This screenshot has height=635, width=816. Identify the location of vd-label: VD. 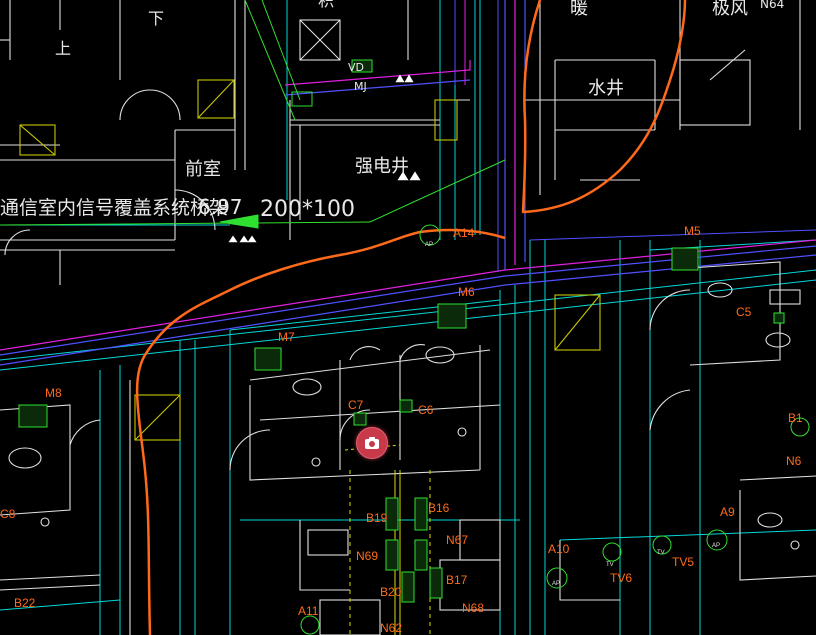
(356, 67).